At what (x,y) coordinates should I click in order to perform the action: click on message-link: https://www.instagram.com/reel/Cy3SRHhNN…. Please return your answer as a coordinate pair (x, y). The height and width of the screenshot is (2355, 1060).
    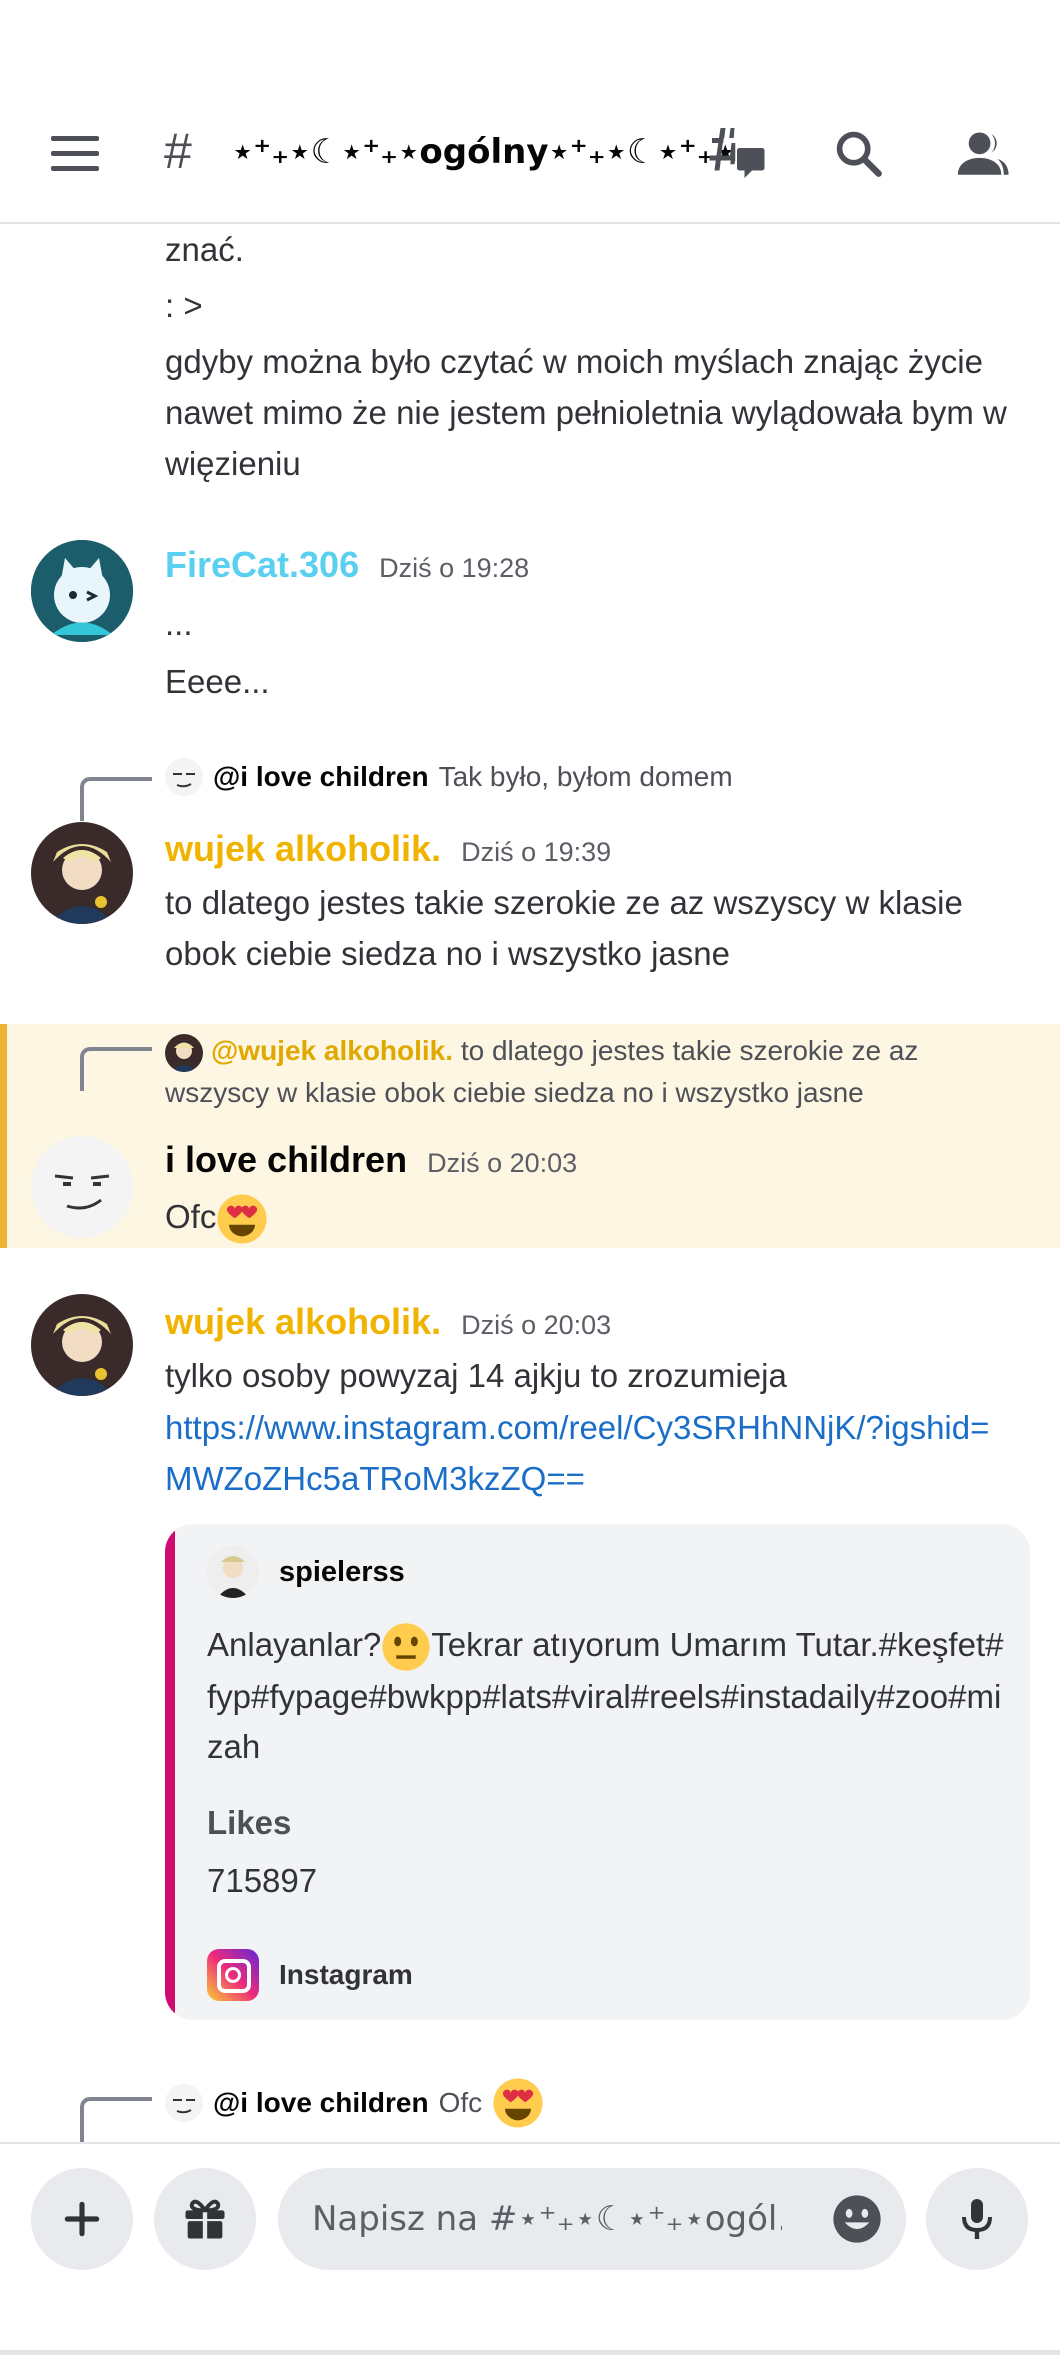
    Looking at the image, I should click on (605, 1427).